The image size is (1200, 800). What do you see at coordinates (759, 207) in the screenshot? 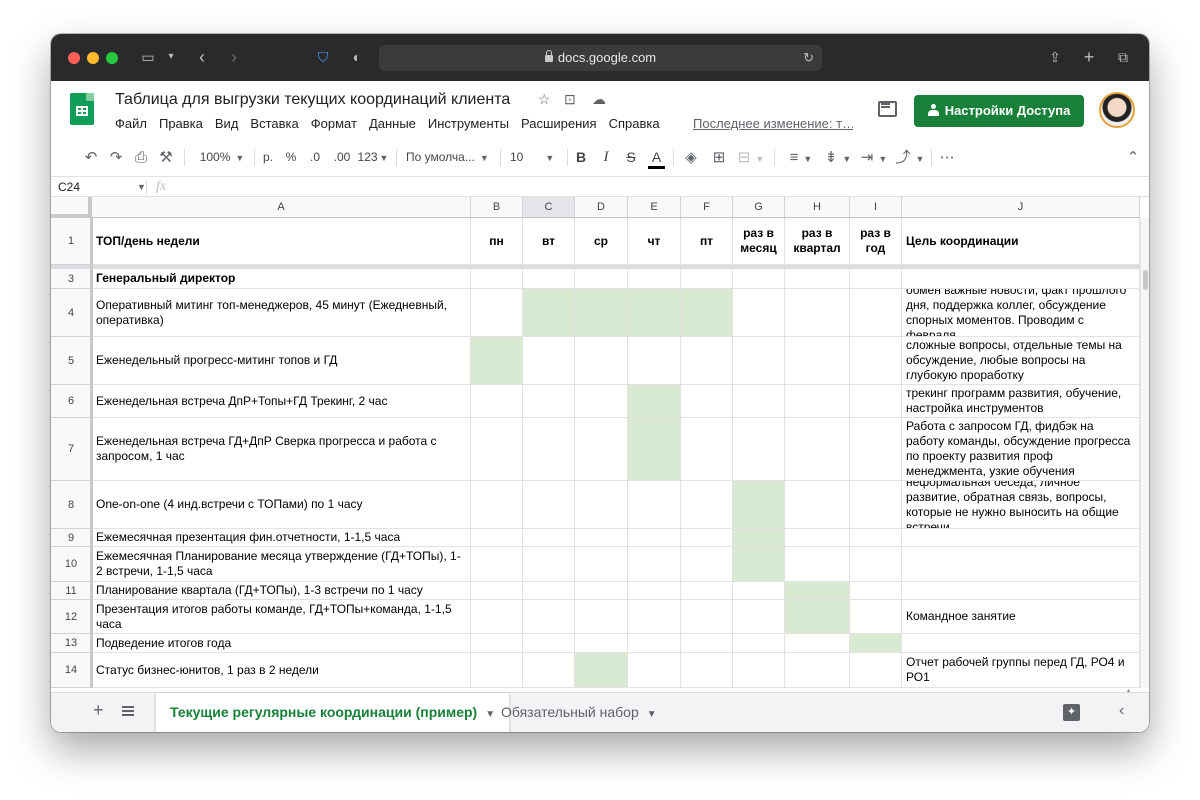
I see `column-header-g: G` at bounding box center [759, 207].